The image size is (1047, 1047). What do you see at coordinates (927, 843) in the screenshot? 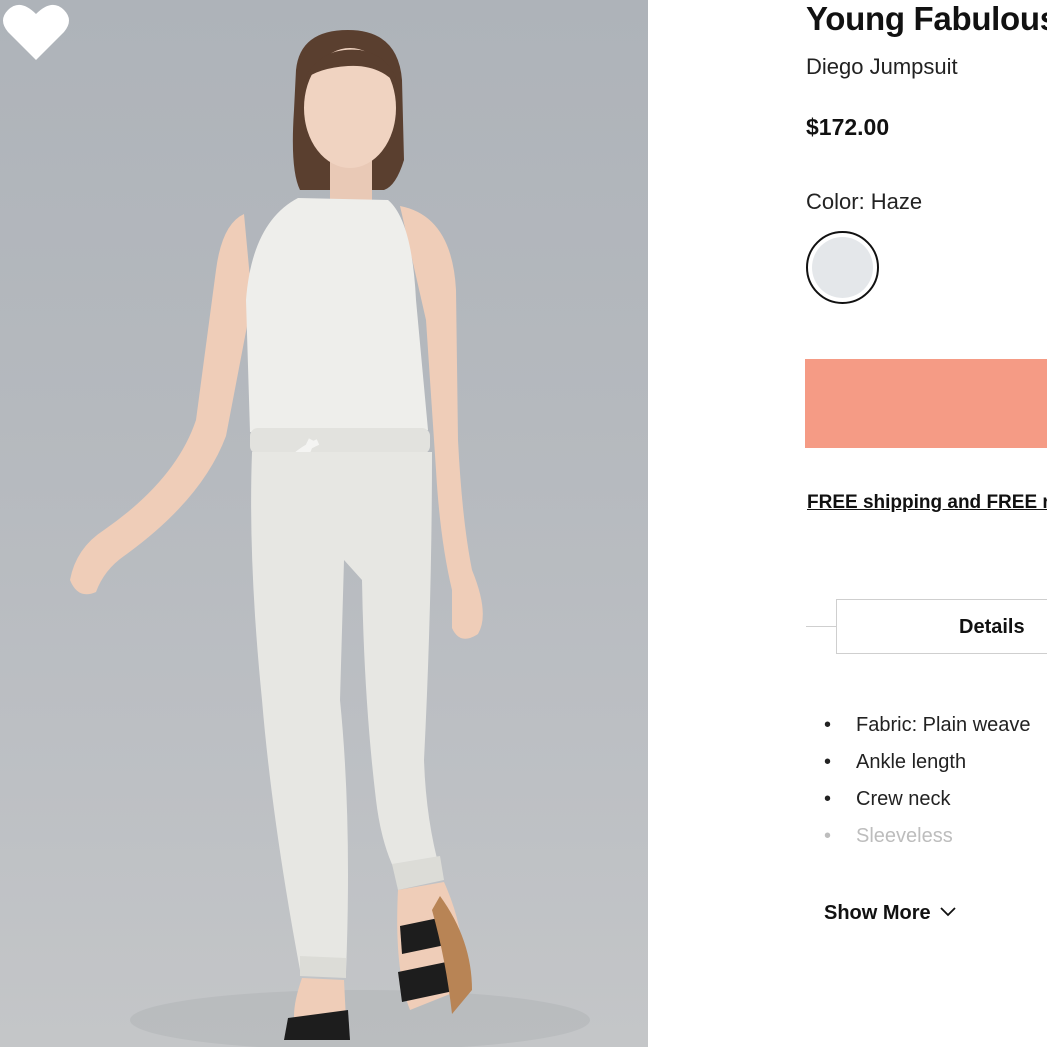
I see `list-item: Sleeveless` at bounding box center [927, 843].